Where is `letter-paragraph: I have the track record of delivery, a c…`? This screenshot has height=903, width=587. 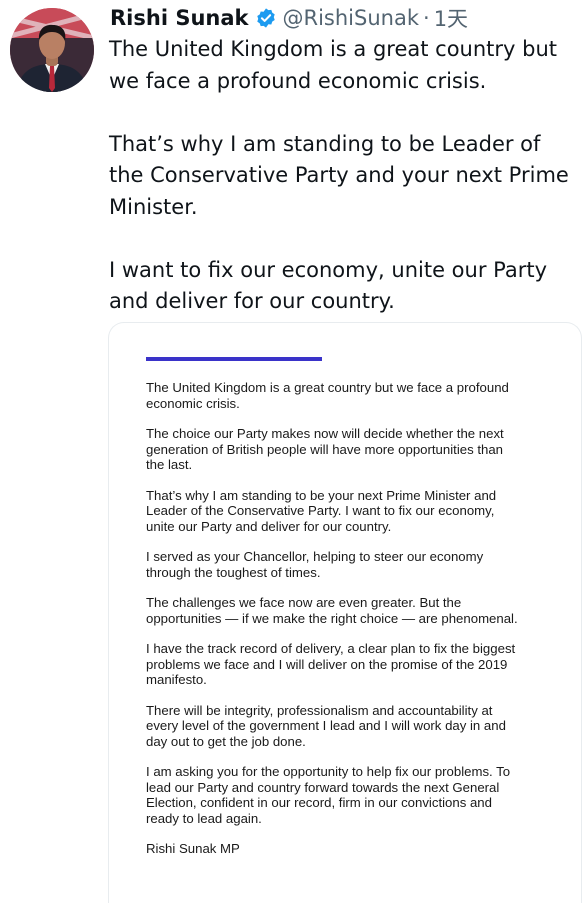
letter-paragraph: I have the track record of delivery, a c… is located at coordinates (331, 664).